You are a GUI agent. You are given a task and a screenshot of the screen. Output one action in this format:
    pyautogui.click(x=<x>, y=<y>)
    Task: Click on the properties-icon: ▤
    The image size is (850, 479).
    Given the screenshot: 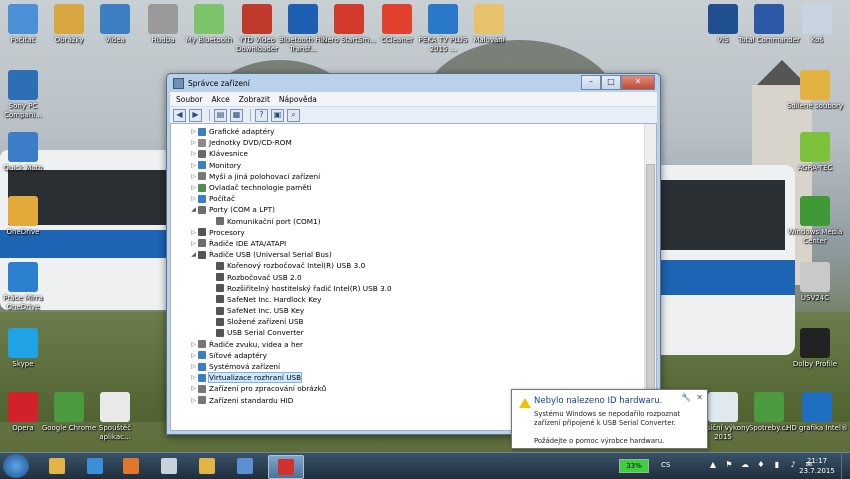 What is the action you would take?
    pyautogui.click(x=220, y=115)
    